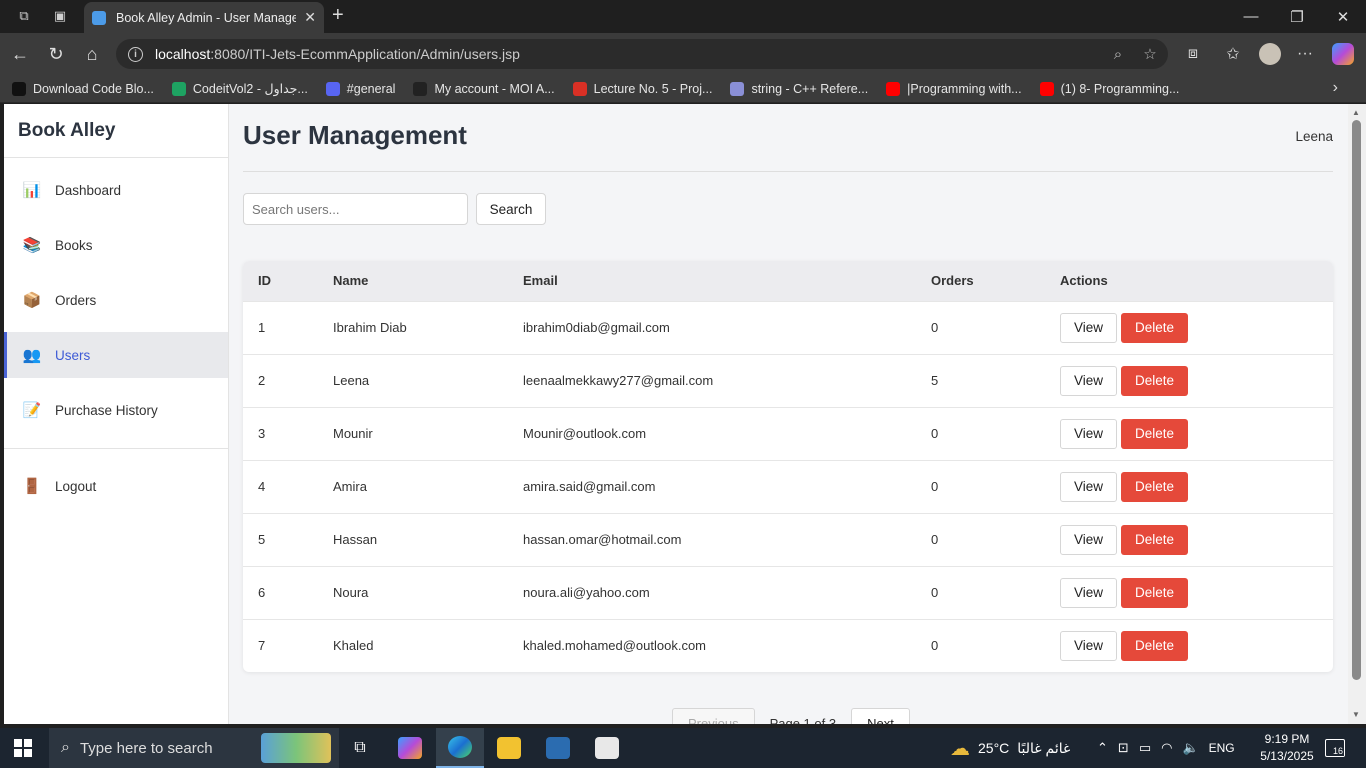  I want to click on close-tab-icon: ✕, so click(310, 17).